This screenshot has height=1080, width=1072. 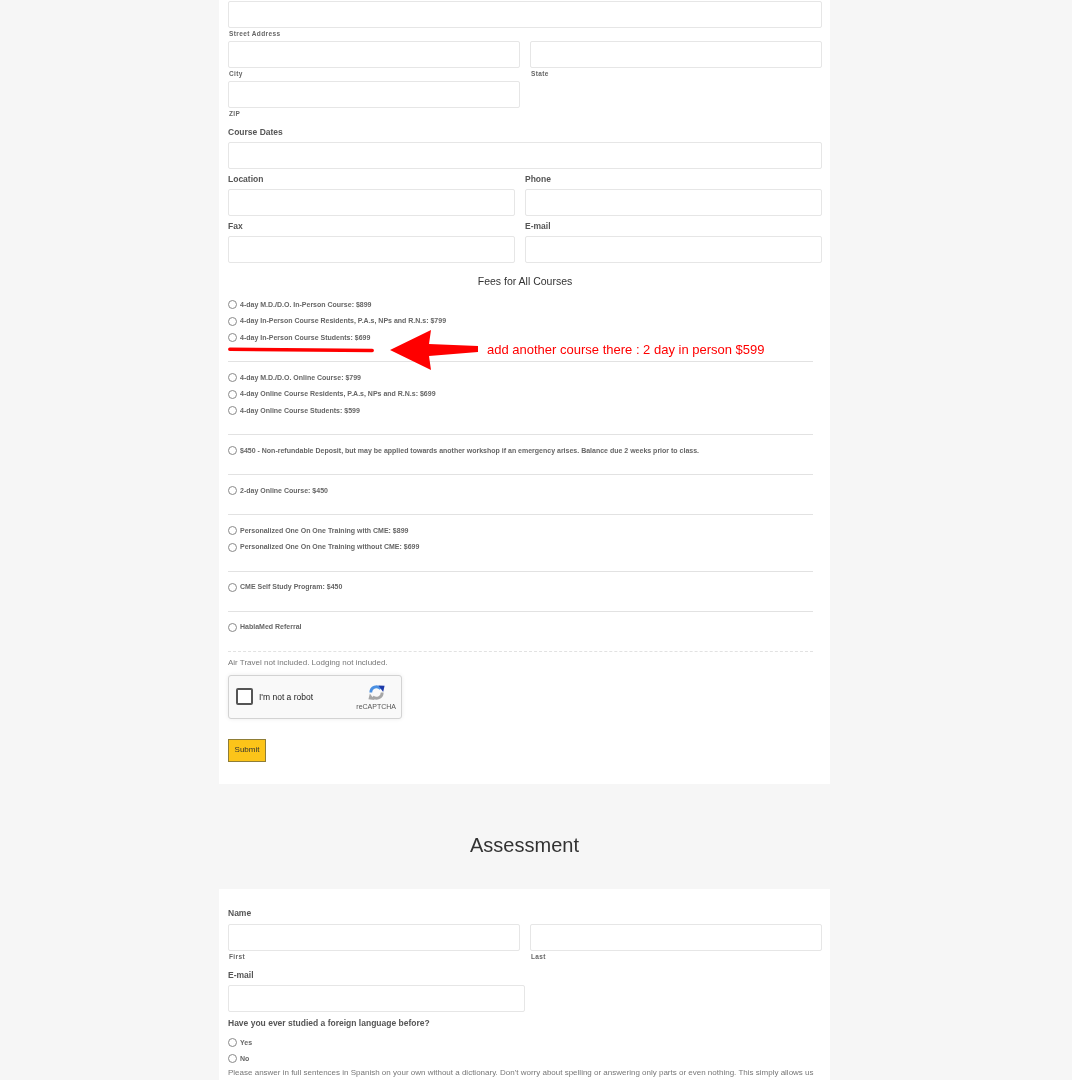 What do you see at coordinates (308, 662) in the screenshot?
I see `note-text: Air Travel not included. Lodging not included.` at bounding box center [308, 662].